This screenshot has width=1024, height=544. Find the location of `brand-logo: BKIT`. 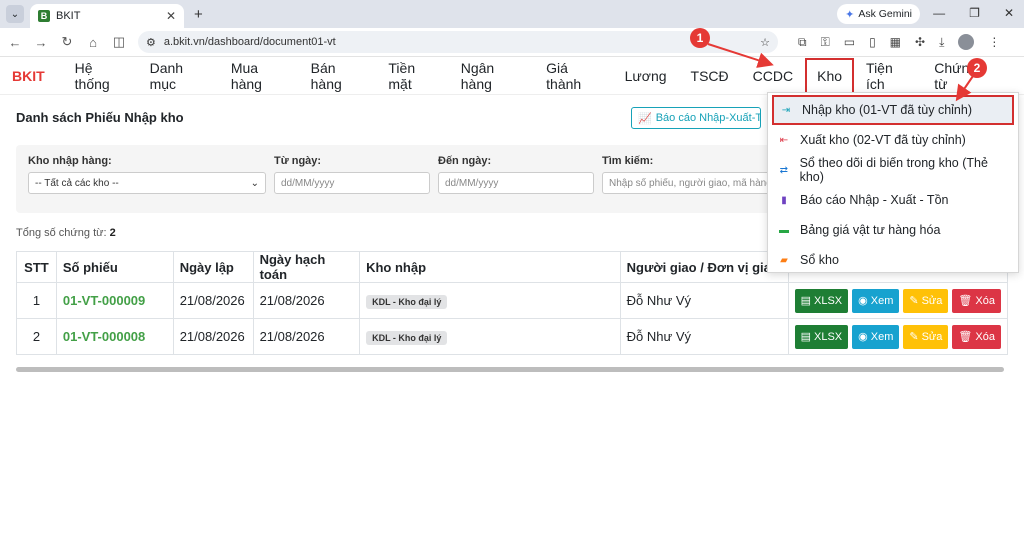

brand-logo: BKIT is located at coordinates (28, 76).